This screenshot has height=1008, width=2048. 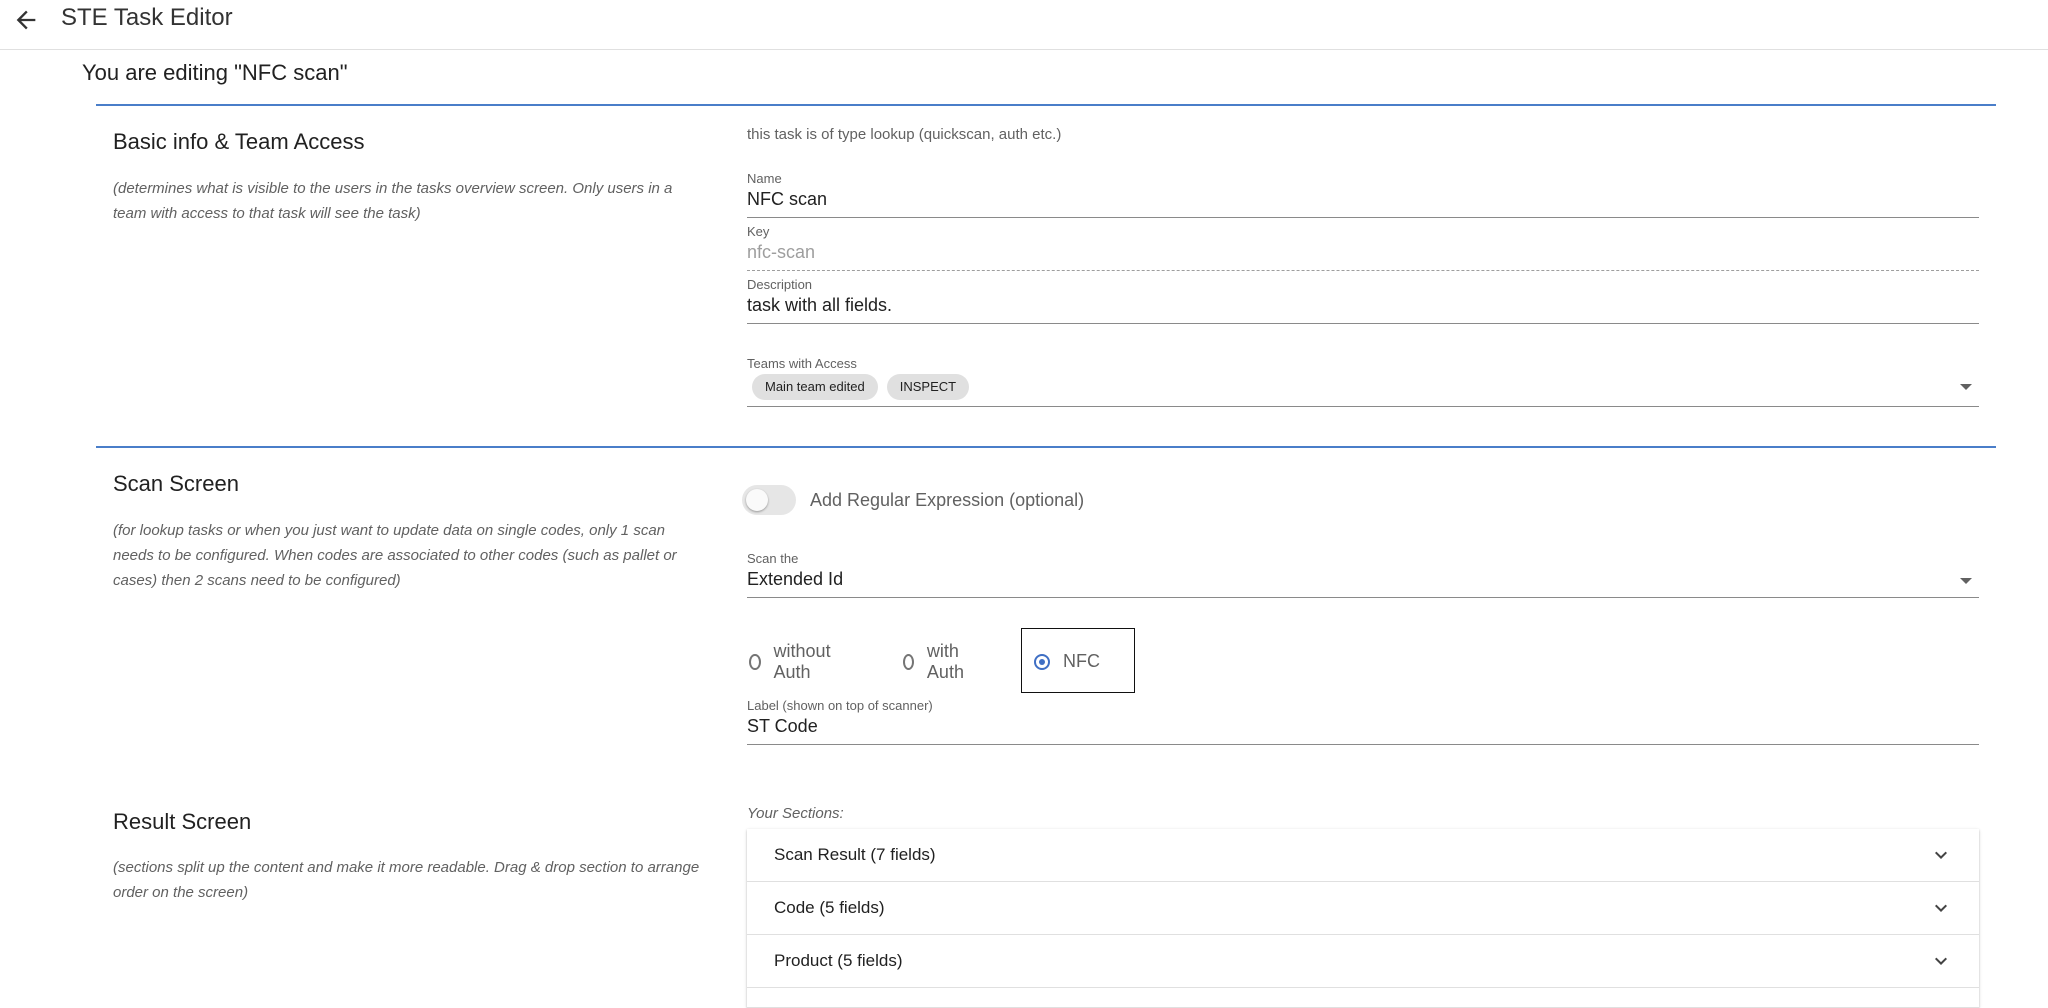 I want to click on accordion-title: Code (5 fields), so click(x=829, y=907).